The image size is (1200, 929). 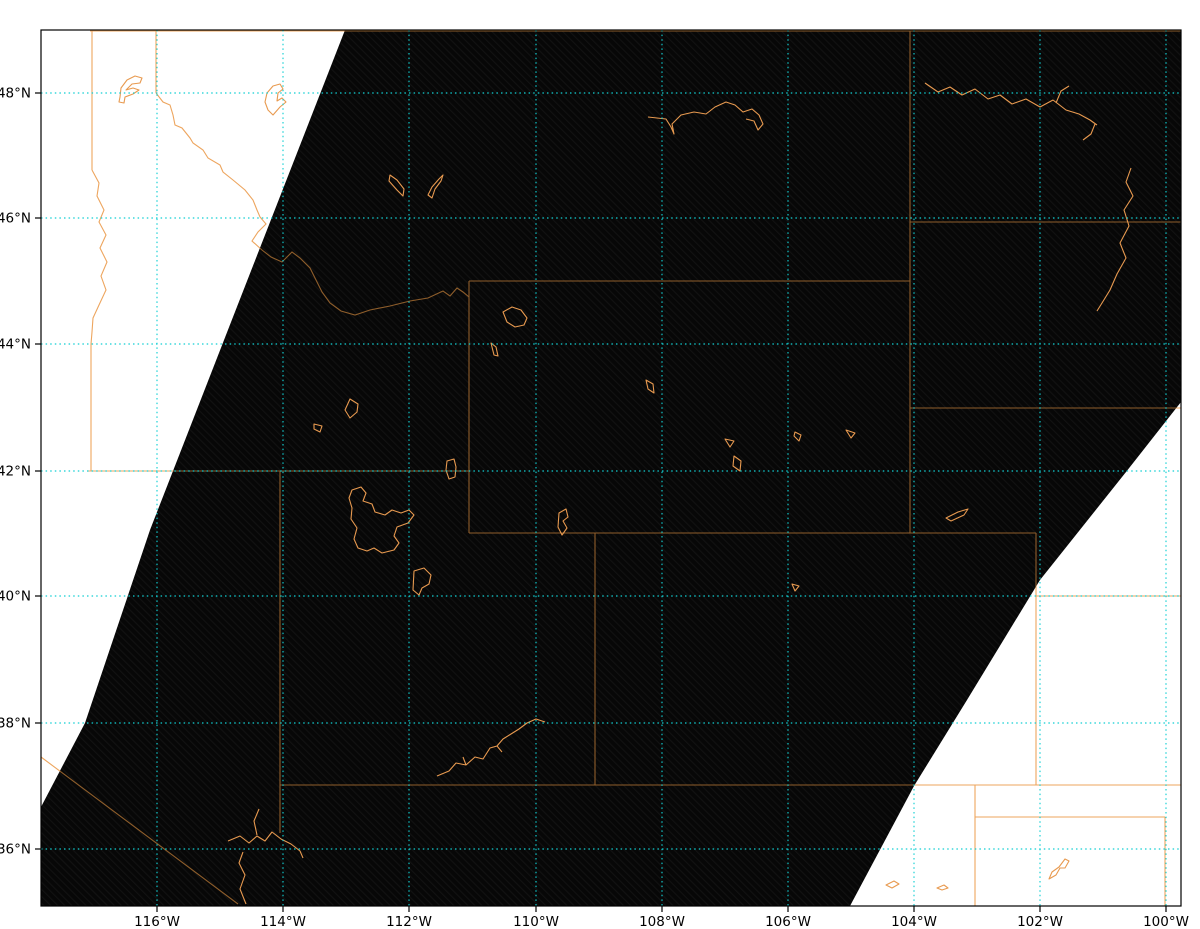 What do you see at coordinates (15, 345) in the screenshot?
I see `lat-tick-label: 44°N` at bounding box center [15, 345].